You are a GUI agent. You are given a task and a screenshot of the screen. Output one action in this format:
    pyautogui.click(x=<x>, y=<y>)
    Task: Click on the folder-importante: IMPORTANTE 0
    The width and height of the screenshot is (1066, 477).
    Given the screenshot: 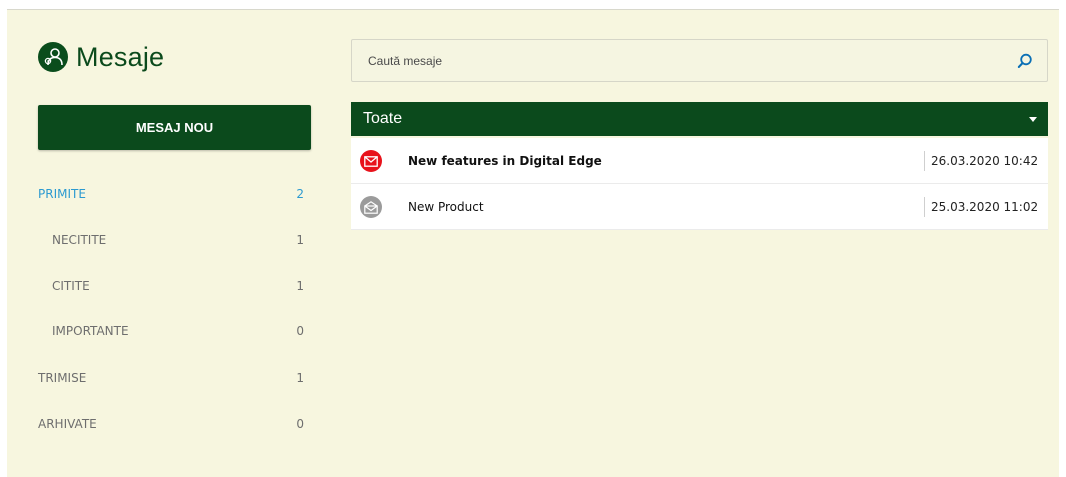 What is the action you would take?
    pyautogui.click(x=178, y=331)
    